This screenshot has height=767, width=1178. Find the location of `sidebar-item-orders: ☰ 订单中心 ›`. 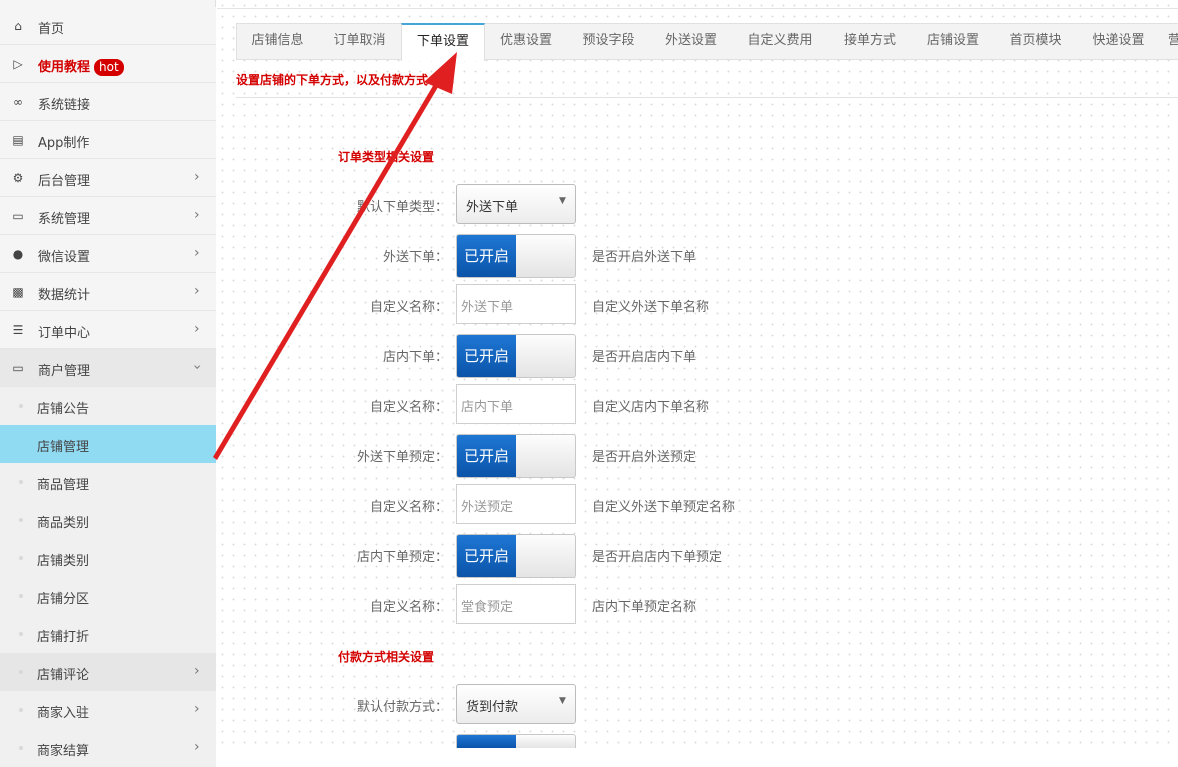

sidebar-item-orders: ☰ 订单中心 › is located at coordinates (108, 330).